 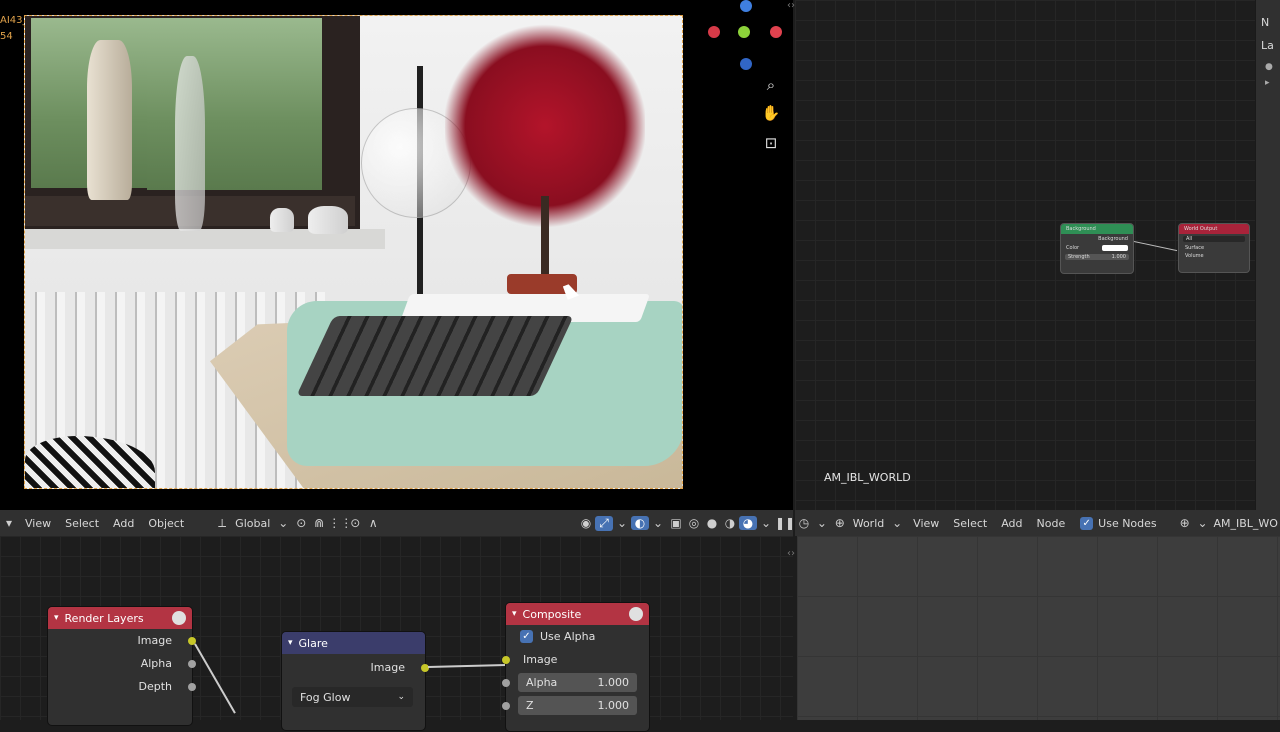 What do you see at coordinates (373, 523) in the screenshot?
I see `falloff-icon: ∧` at bounding box center [373, 523].